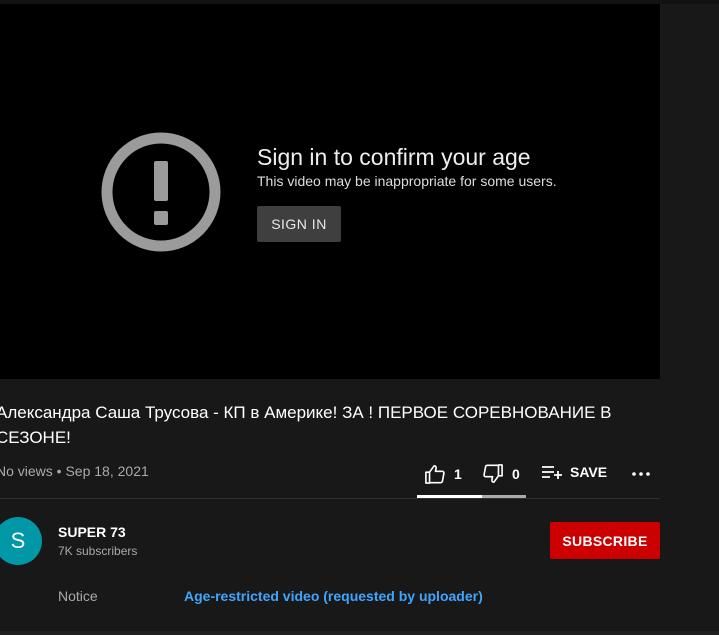 Image resolution: width=719 pixels, height=635 pixels. Describe the element at coordinates (74, 471) in the screenshot. I see `video-meta: No views • Sep 18, 2021` at that location.